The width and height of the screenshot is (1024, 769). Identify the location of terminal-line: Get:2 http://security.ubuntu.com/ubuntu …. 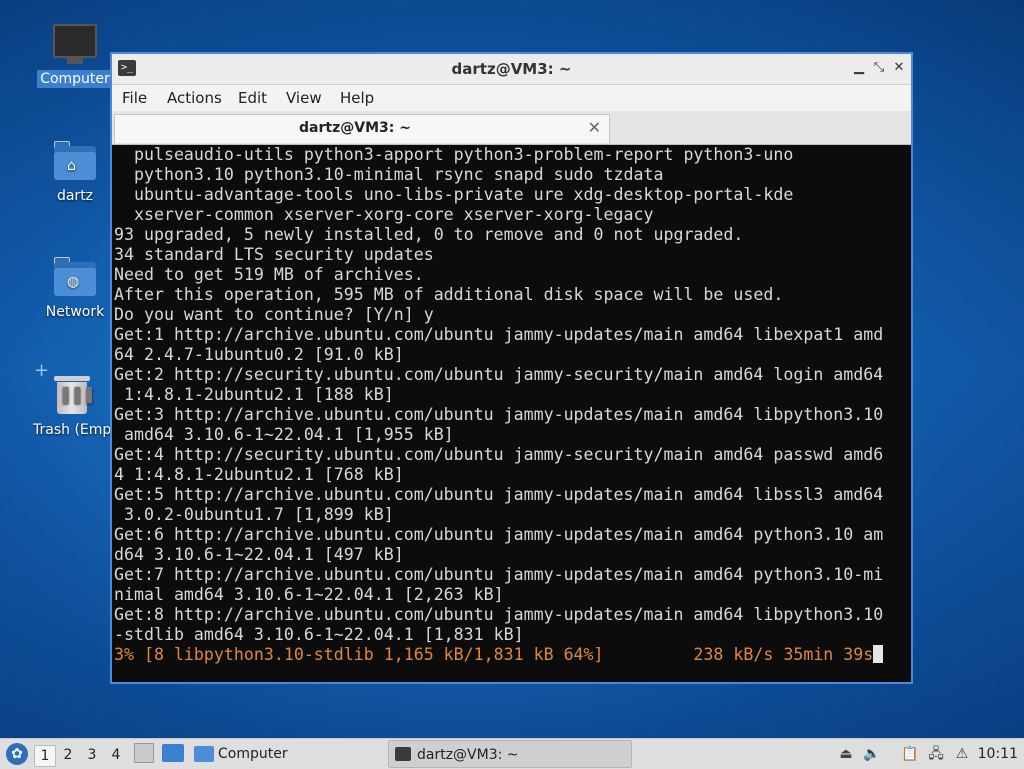
(499, 374).